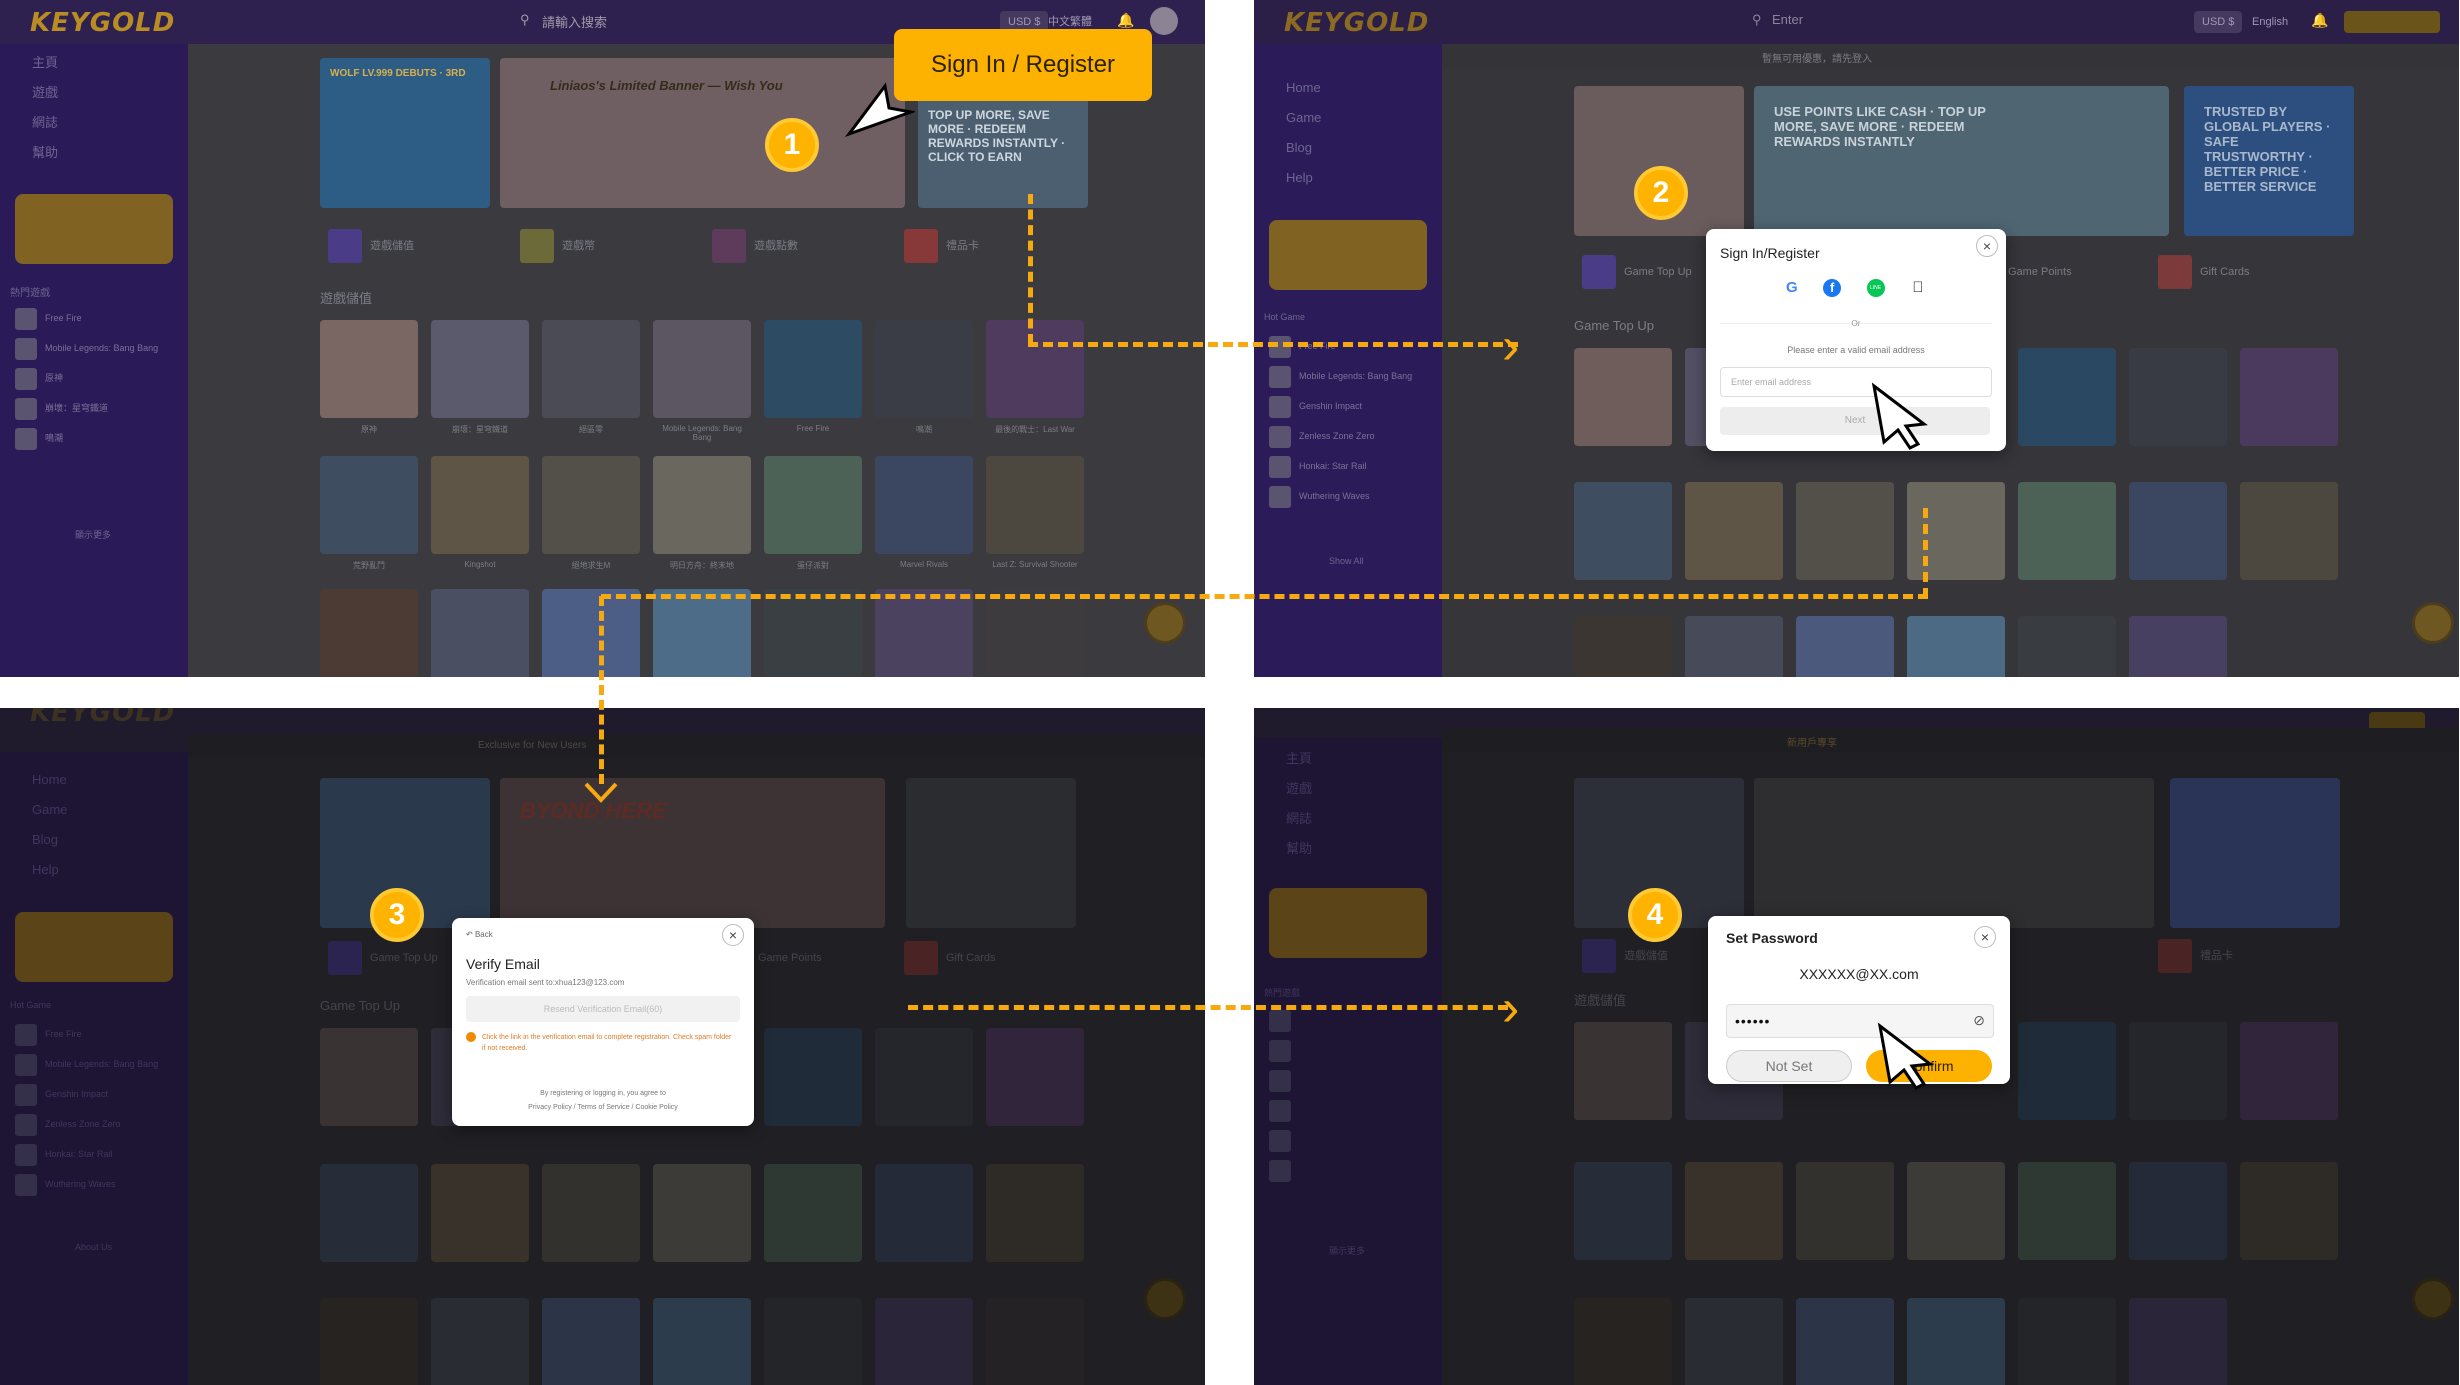  Describe the element at coordinates (93, 534) in the screenshot. I see `show-more-link: 顯示更多` at that location.